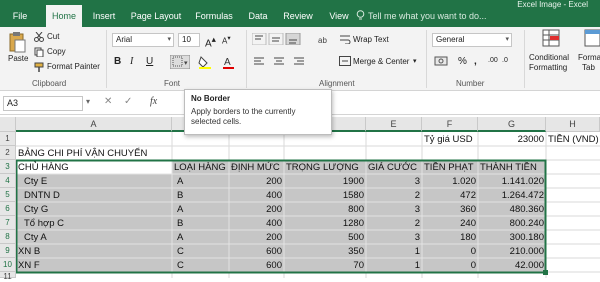 The image size is (600, 282). What do you see at coordinates (325, 223) in the screenshot?
I see `table-cell: 1280` at bounding box center [325, 223].